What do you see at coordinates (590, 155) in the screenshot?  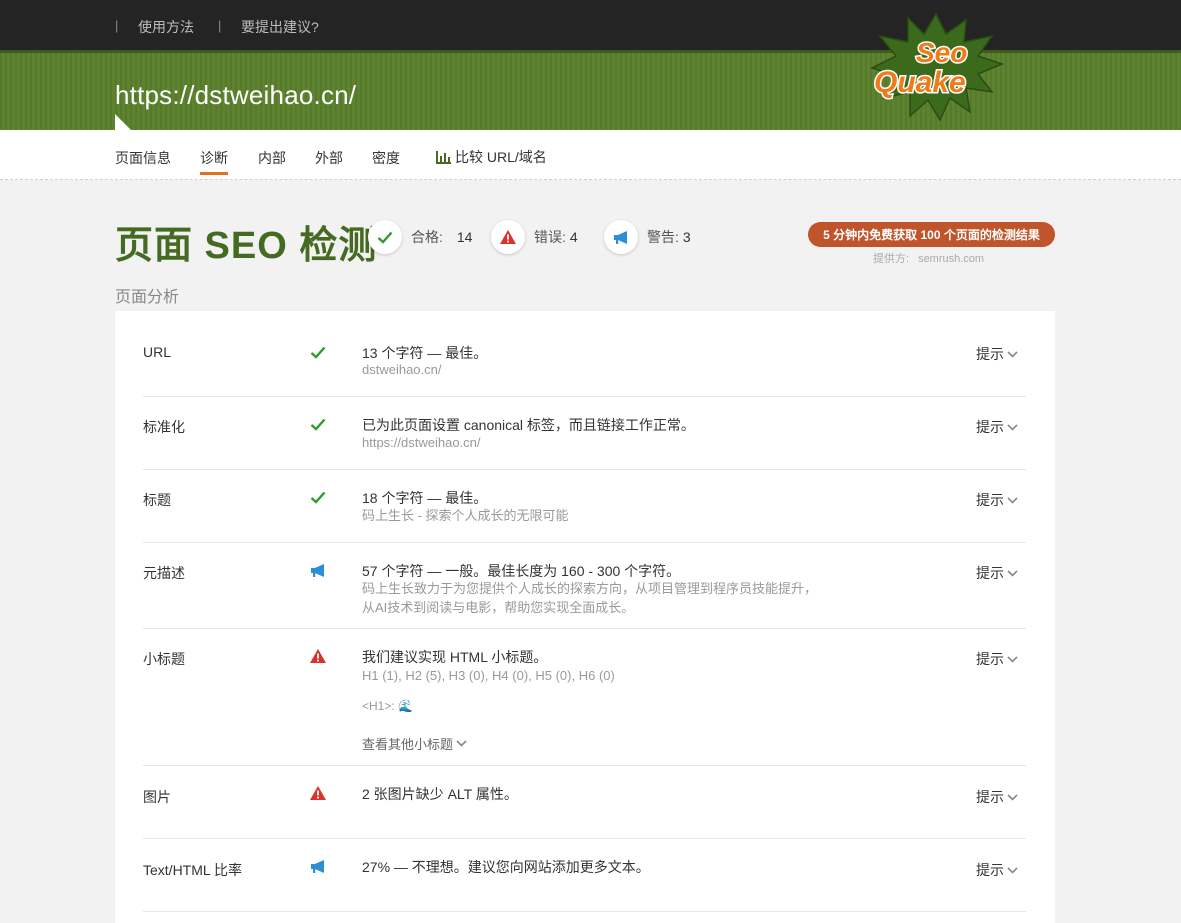 I see `tab-bar: 页面信息 诊断 内部 外部 密度 比较 URL/域名` at bounding box center [590, 155].